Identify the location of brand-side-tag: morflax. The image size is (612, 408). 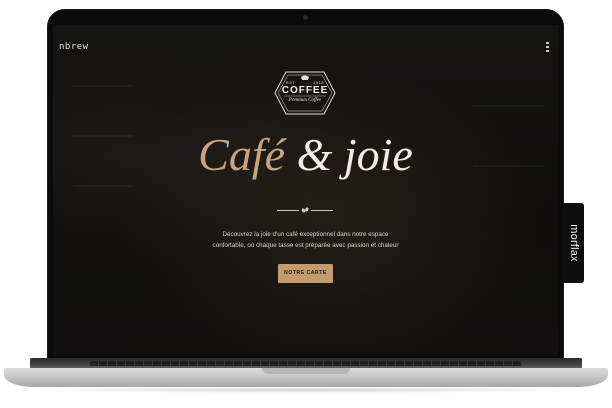
(573, 243).